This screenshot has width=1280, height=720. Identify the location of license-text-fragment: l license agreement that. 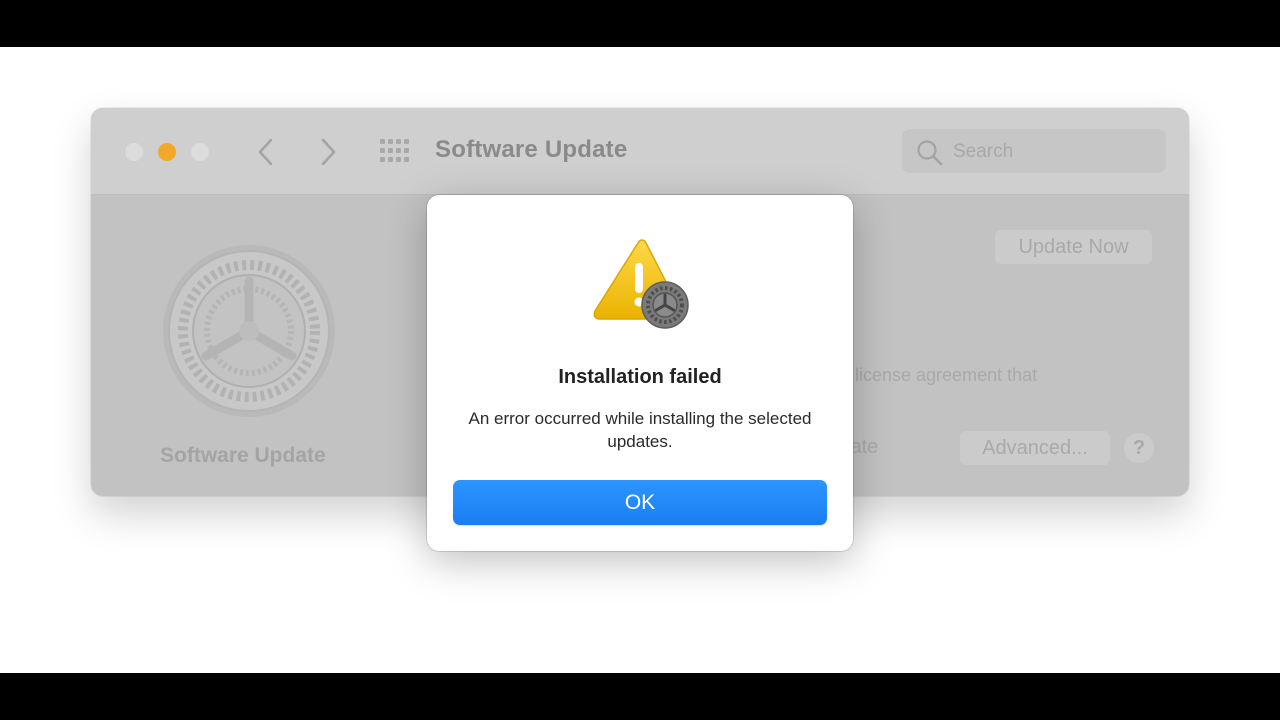
(942, 375).